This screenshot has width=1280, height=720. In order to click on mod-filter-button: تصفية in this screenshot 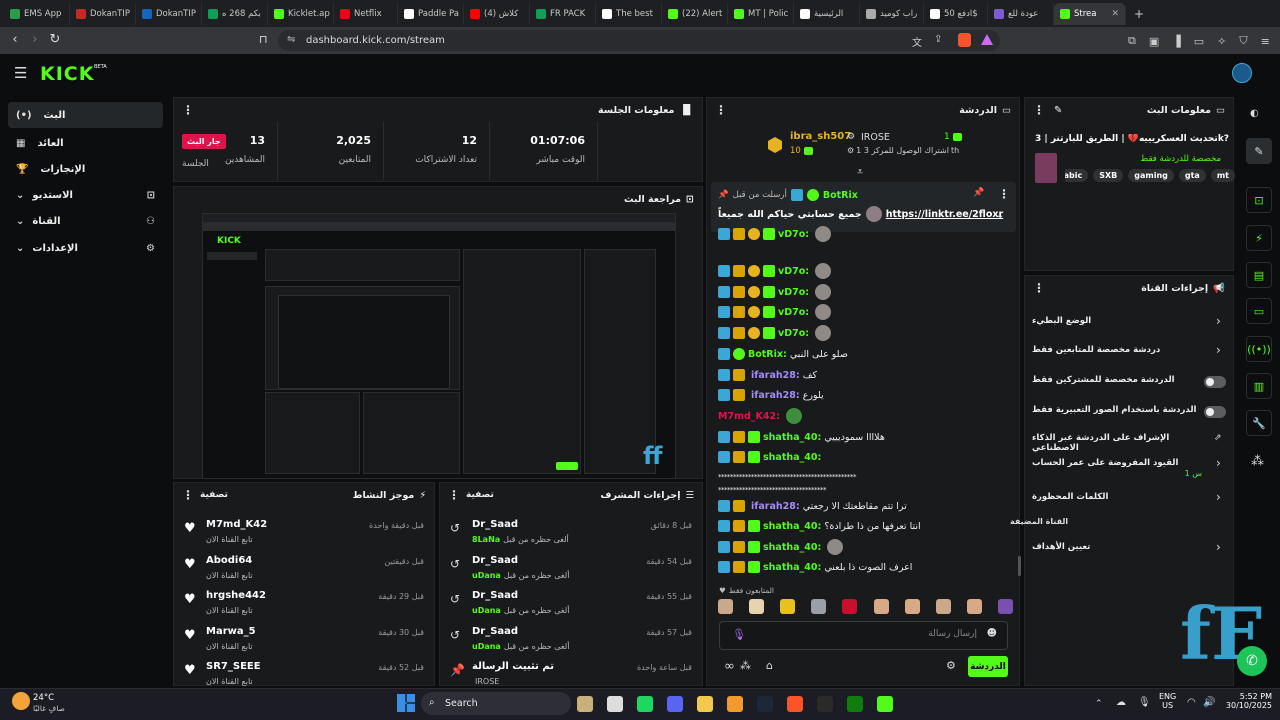, I will do `click(480, 495)`.